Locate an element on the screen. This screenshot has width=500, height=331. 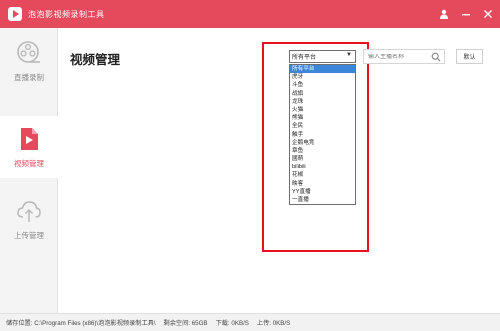
video-file-icon is located at coordinates (29, 139).